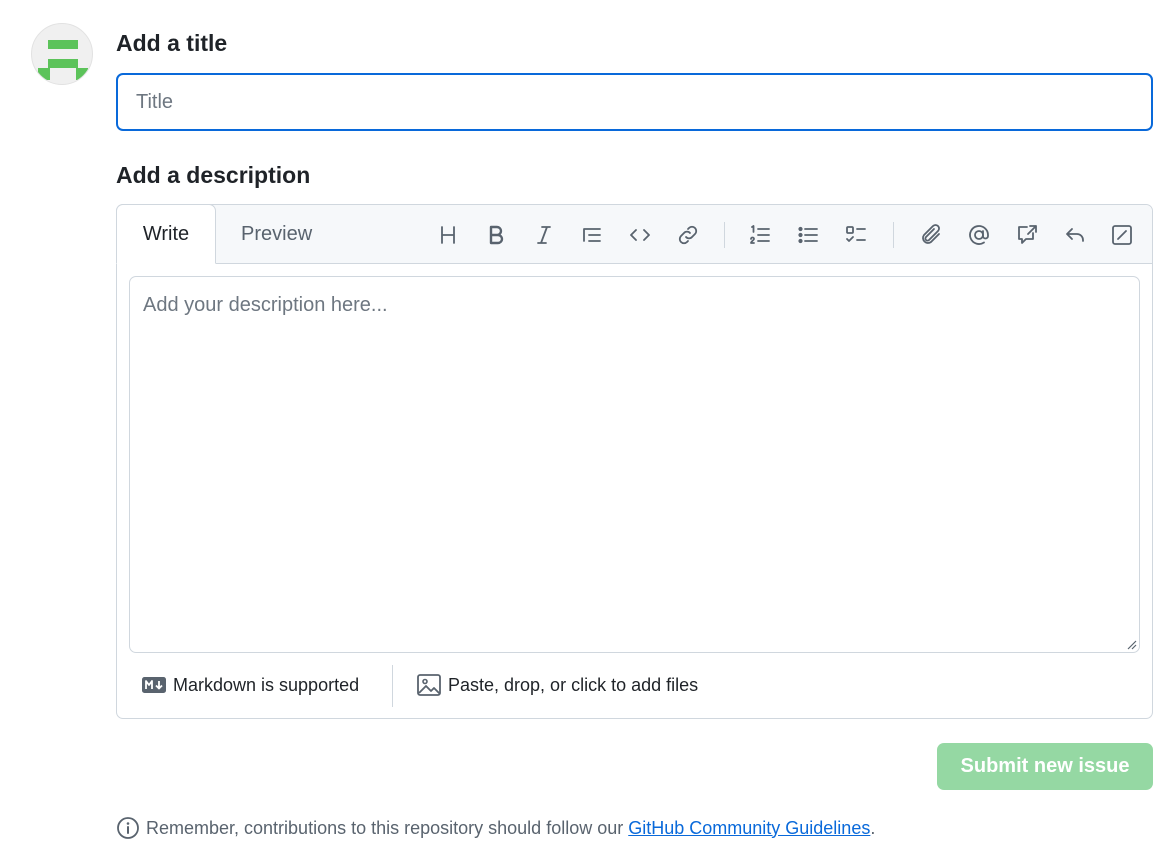 Image resolution: width=1176 pixels, height=865 pixels. What do you see at coordinates (172, 43) in the screenshot?
I see `title-heading: Add a title` at bounding box center [172, 43].